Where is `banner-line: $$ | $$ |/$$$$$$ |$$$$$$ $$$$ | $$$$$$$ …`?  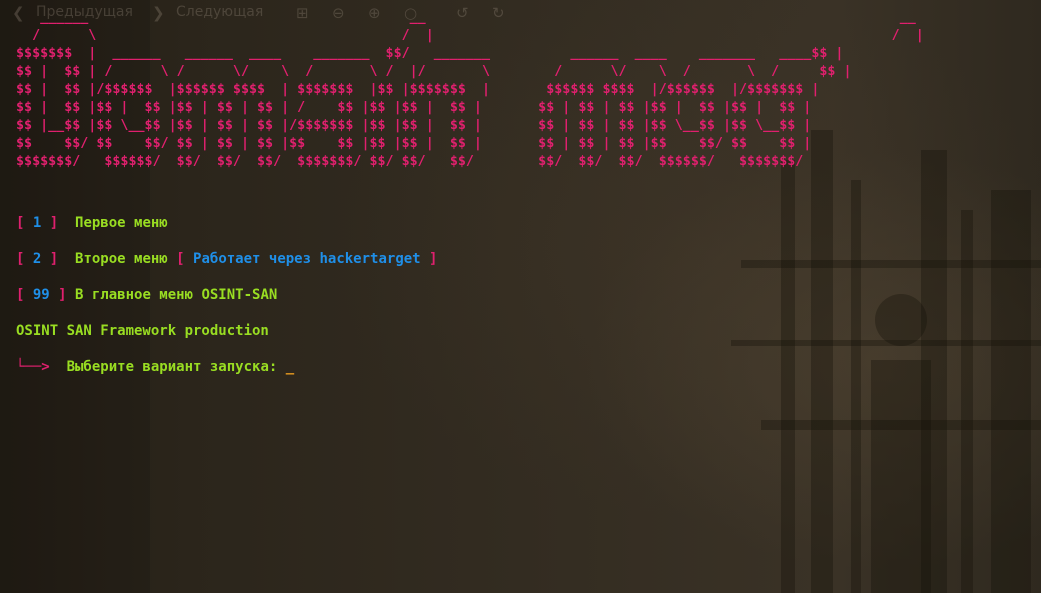 banner-line: $$ | $$ |/$$$$$$ |$$$$$$ $$$$ | $$$$$$$ … is located at coordinates (418, 89).